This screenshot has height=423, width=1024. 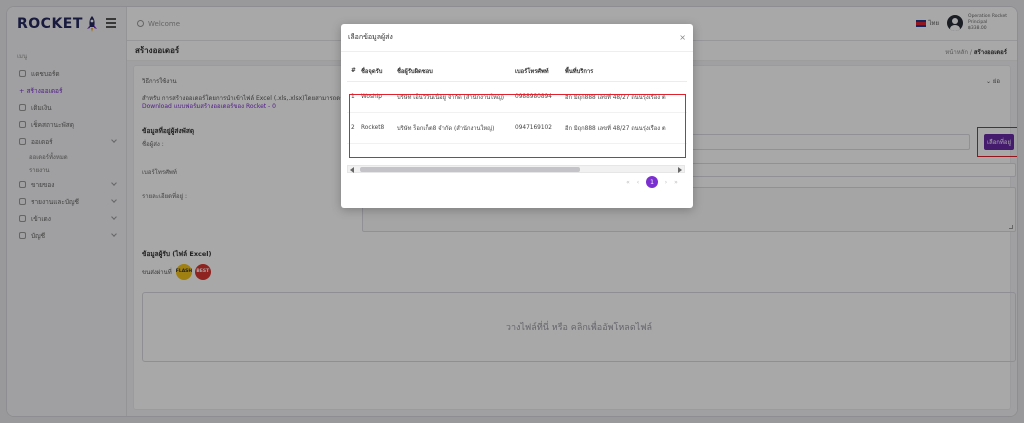 I want to click on col-header-point: ชื่อจุดรับ, so click(x=372, y=71).